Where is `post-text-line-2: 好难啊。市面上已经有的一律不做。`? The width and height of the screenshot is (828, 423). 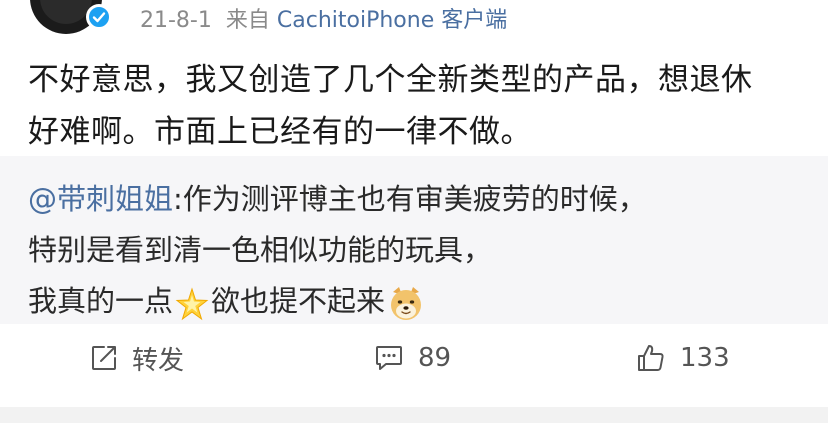 post-text-line-2: 好难啊。市面上已经有的一律不做。 is located at coordinates (280, 132).